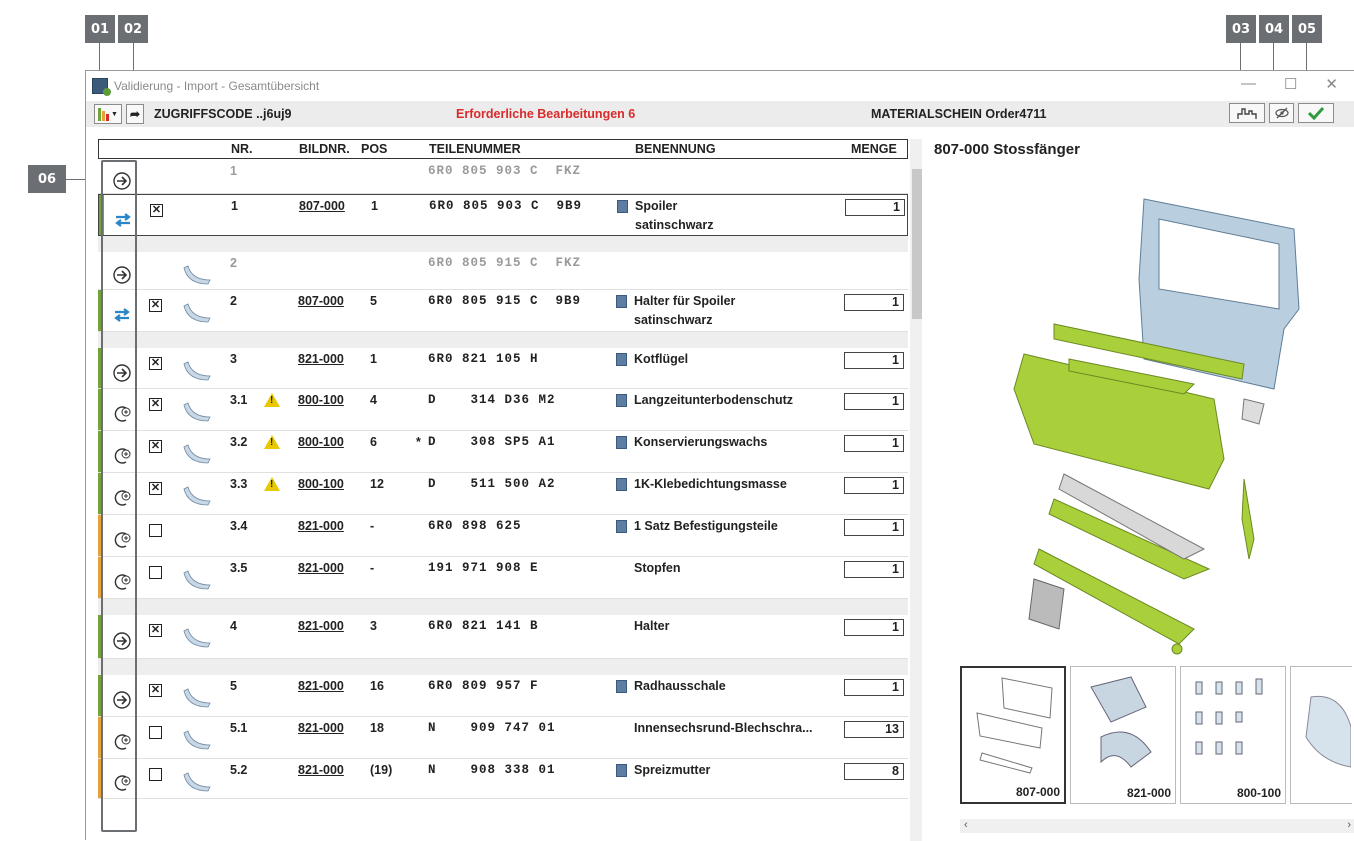 Image resolution: width=1354 pixels, height=841 pixels. I want to click on scroll-left-icon: ‹, so click(966, 825).